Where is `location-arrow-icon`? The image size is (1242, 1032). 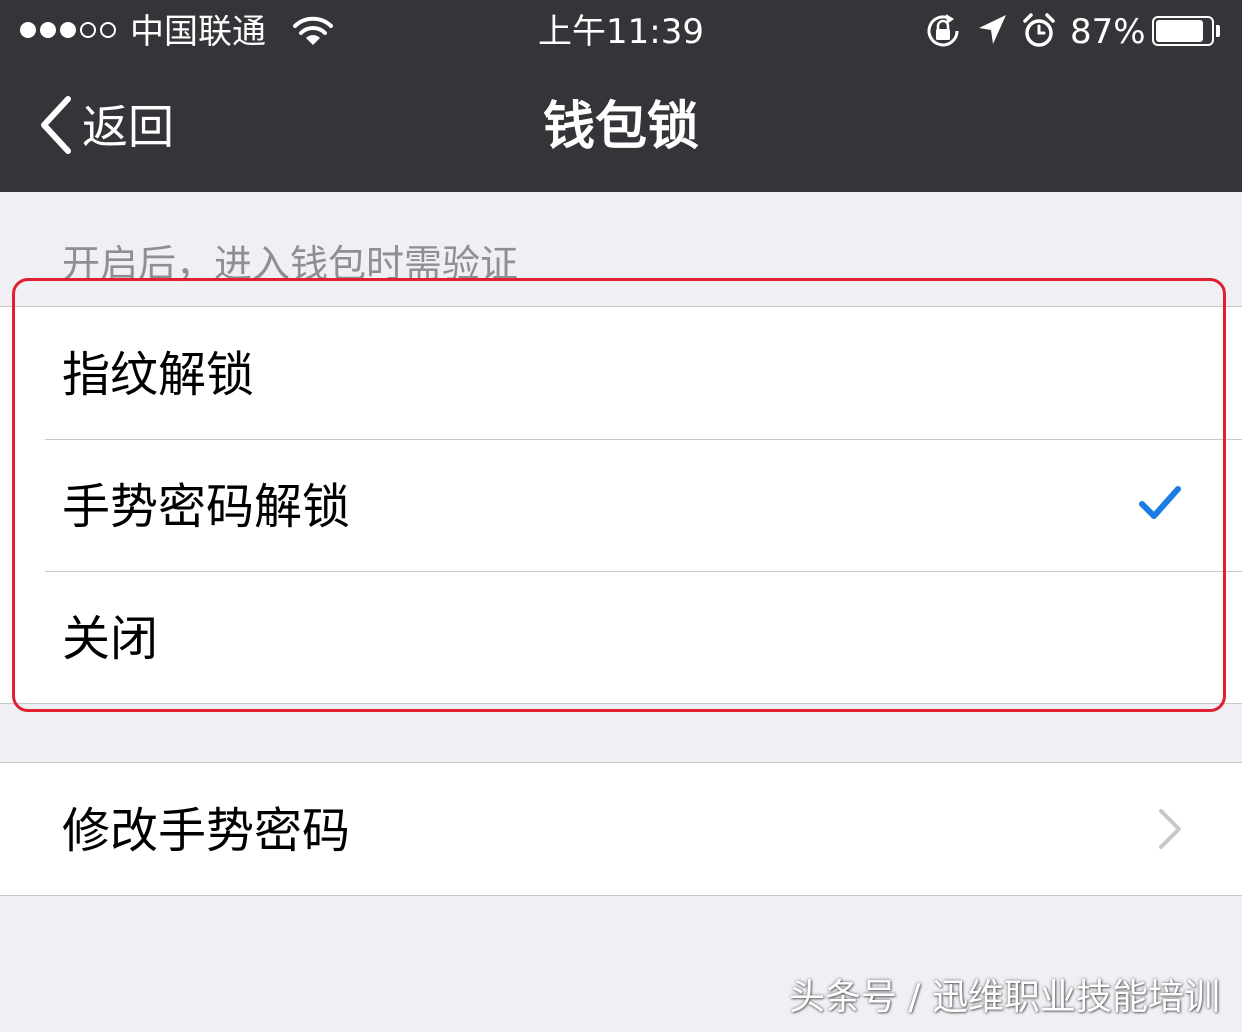
location-arrow-icon is located at coordinates (992, 32).